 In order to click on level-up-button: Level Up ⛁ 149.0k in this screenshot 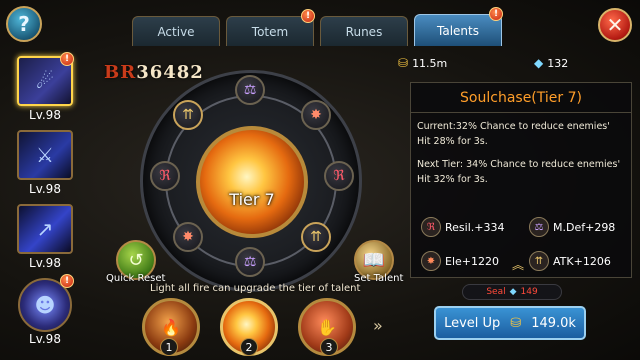, I will do `click(510, 323)`.